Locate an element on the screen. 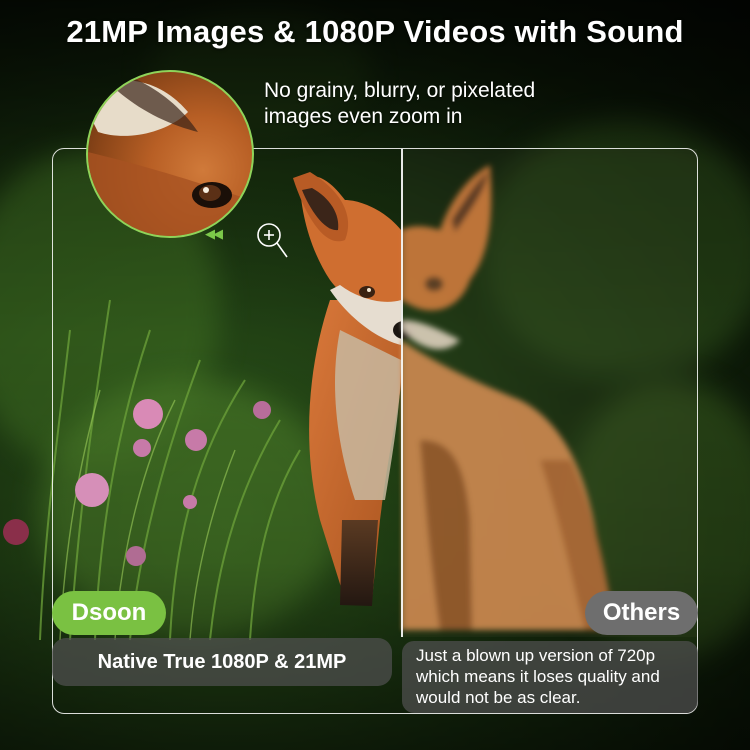  zoom-detail-circle is located at coordinates (170, 154).